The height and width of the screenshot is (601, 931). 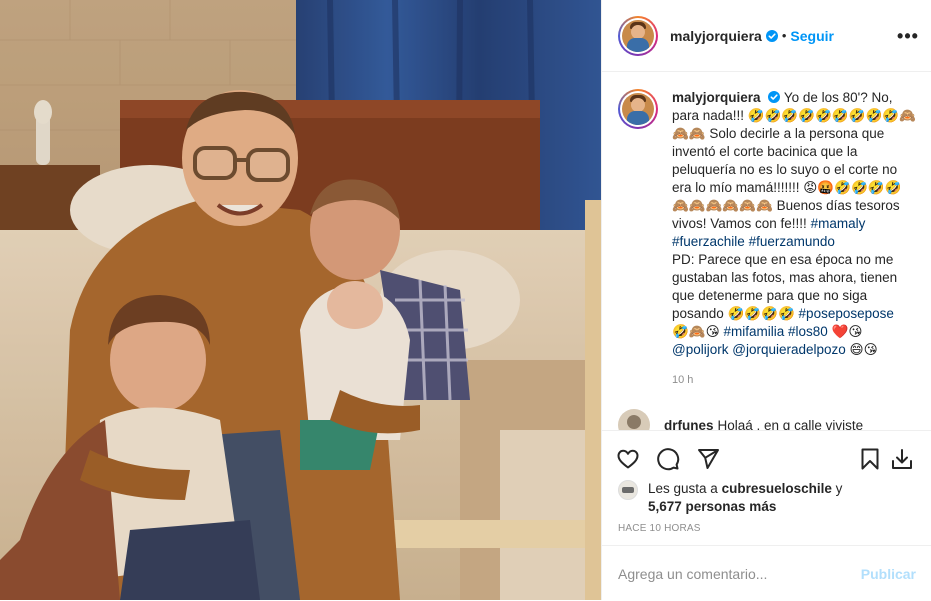 What do you see at coordinates (794, 380) in the screenshot?
I see `caption-time: 10 h` at bounding box center [794, 380].